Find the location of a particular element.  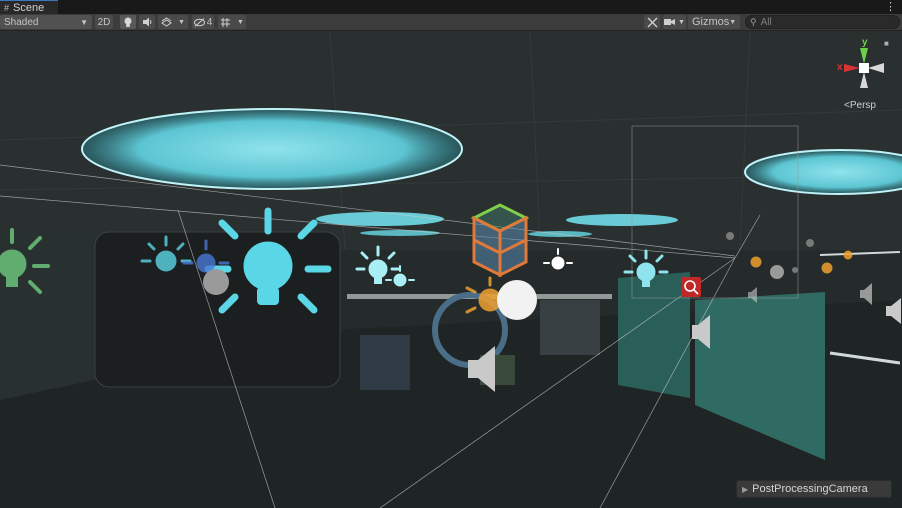

search-input: ⚲ All is located at coordinates (822, 22).